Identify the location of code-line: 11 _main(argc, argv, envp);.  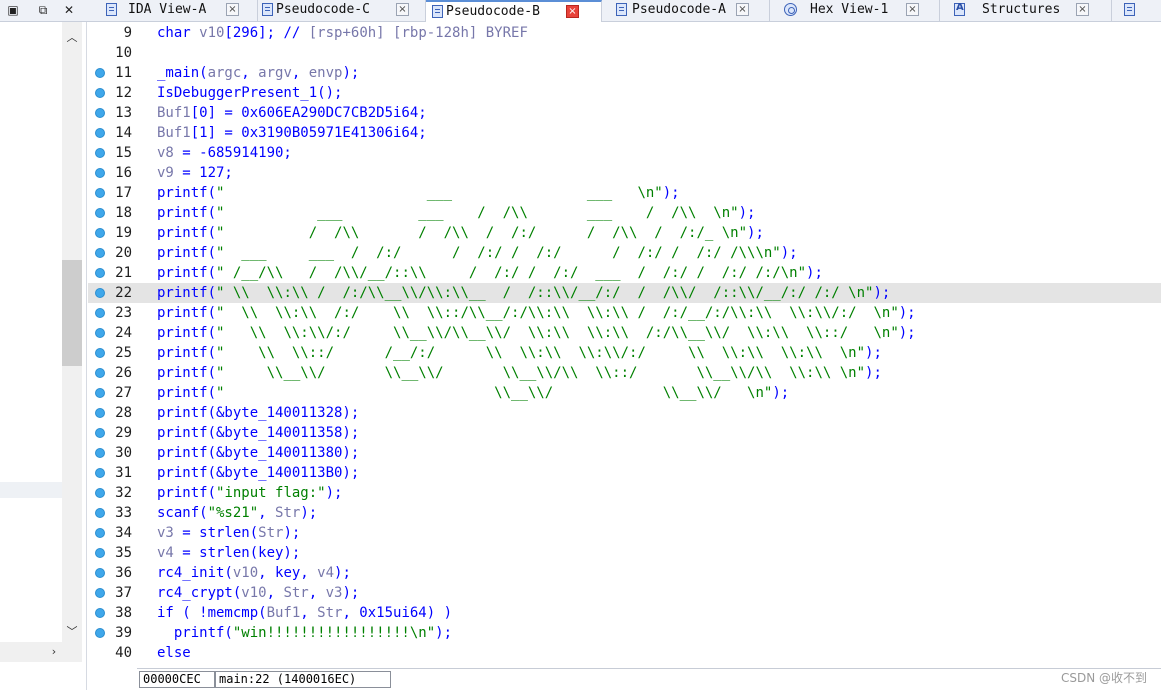
(624, 73).